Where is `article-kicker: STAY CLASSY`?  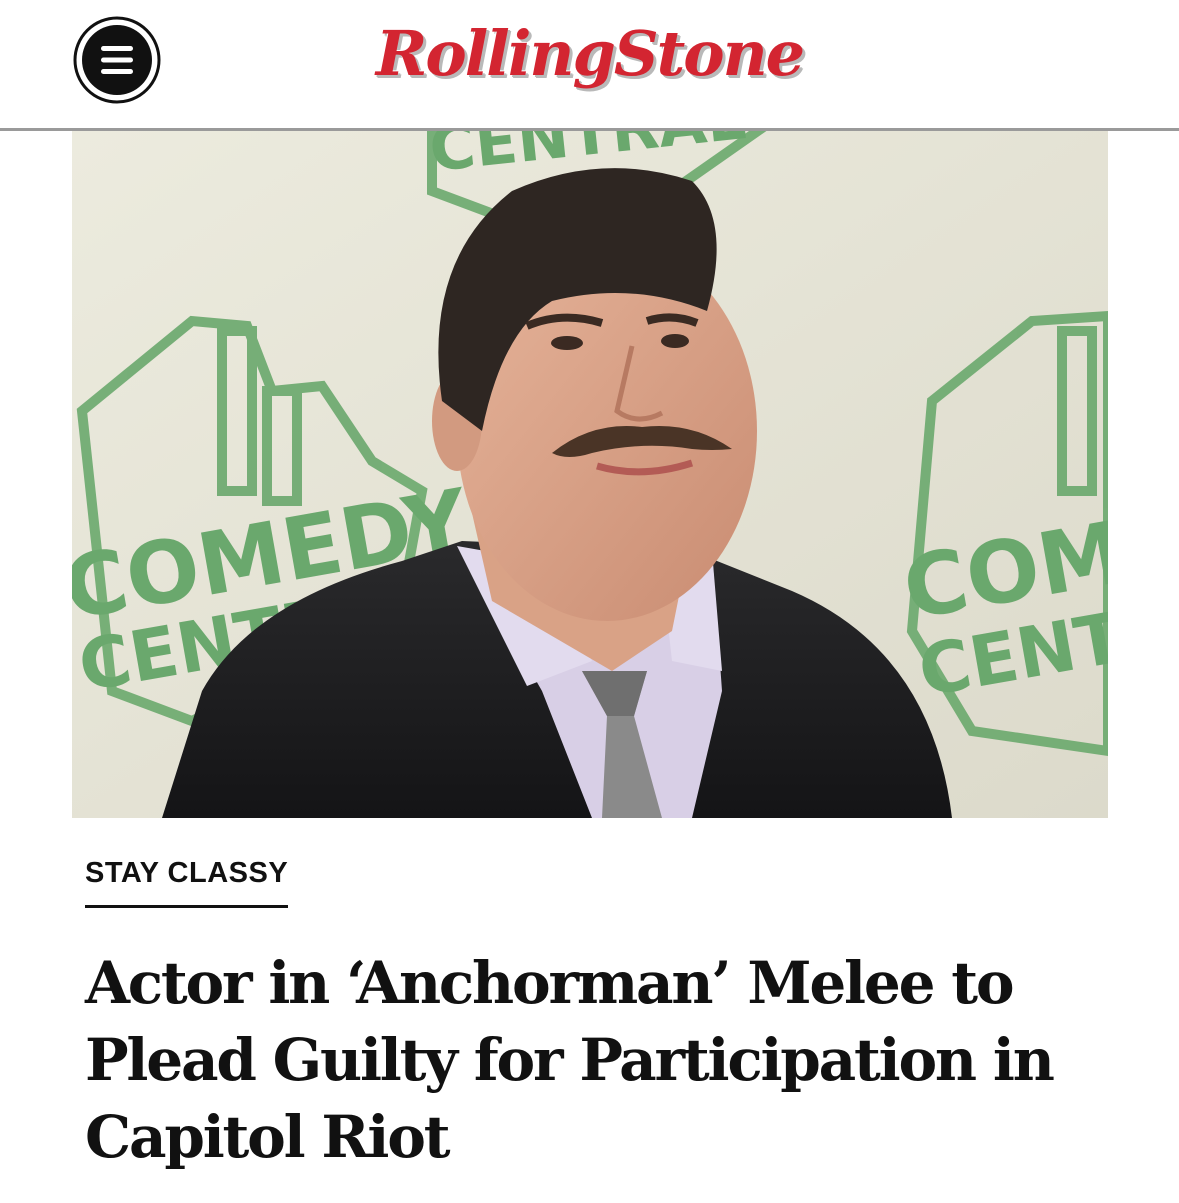
article-kicker: STAY CLASSY is located at coordinates (187, 881).